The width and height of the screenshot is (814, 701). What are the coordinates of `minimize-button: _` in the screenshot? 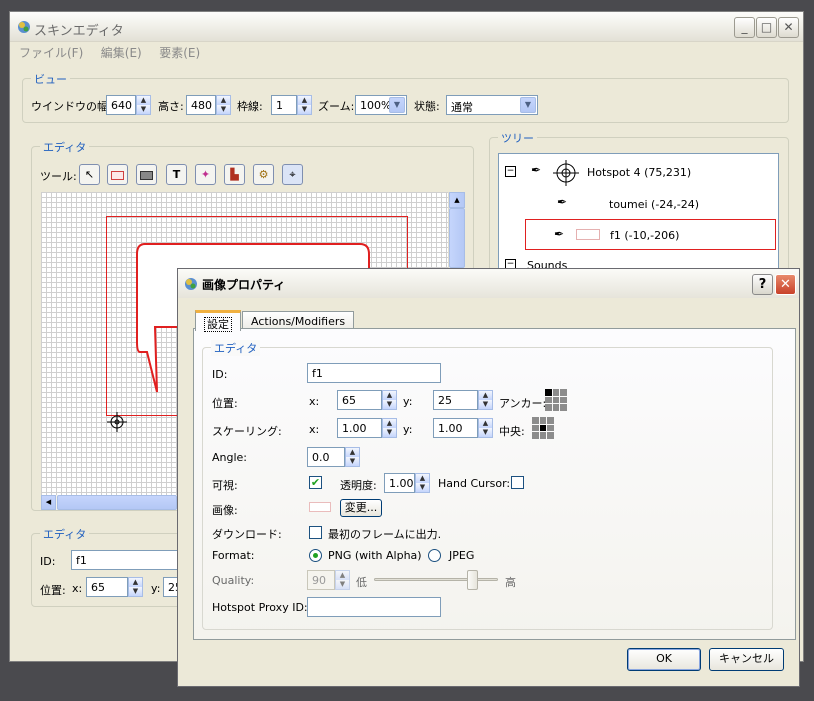 It's located at (744, 27).